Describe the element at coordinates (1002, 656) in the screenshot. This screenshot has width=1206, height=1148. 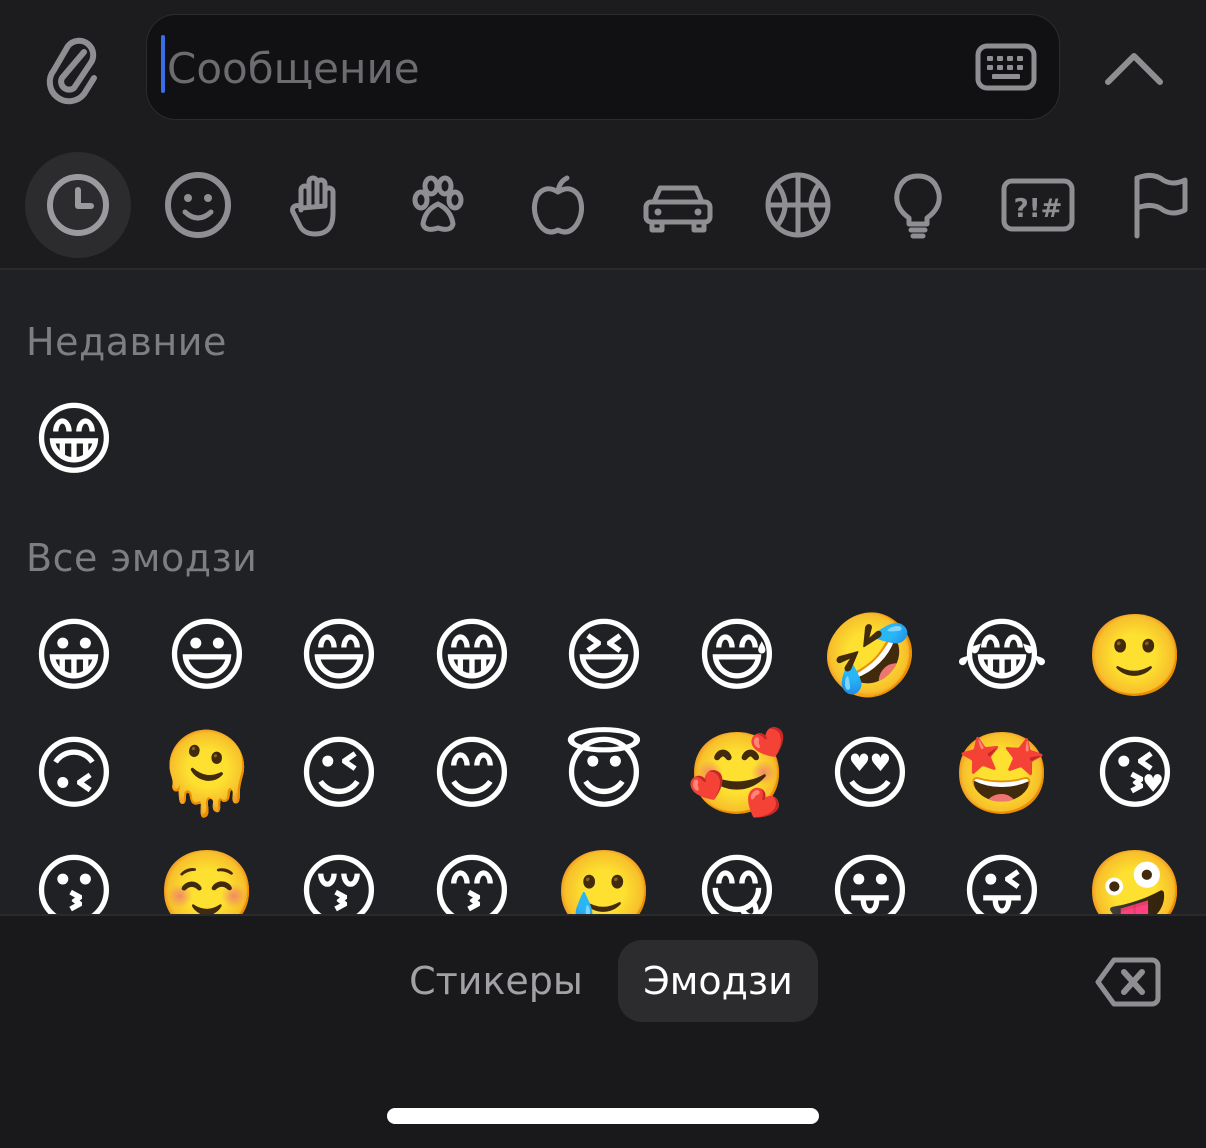
I see `emoji-item: 😂` at that location.